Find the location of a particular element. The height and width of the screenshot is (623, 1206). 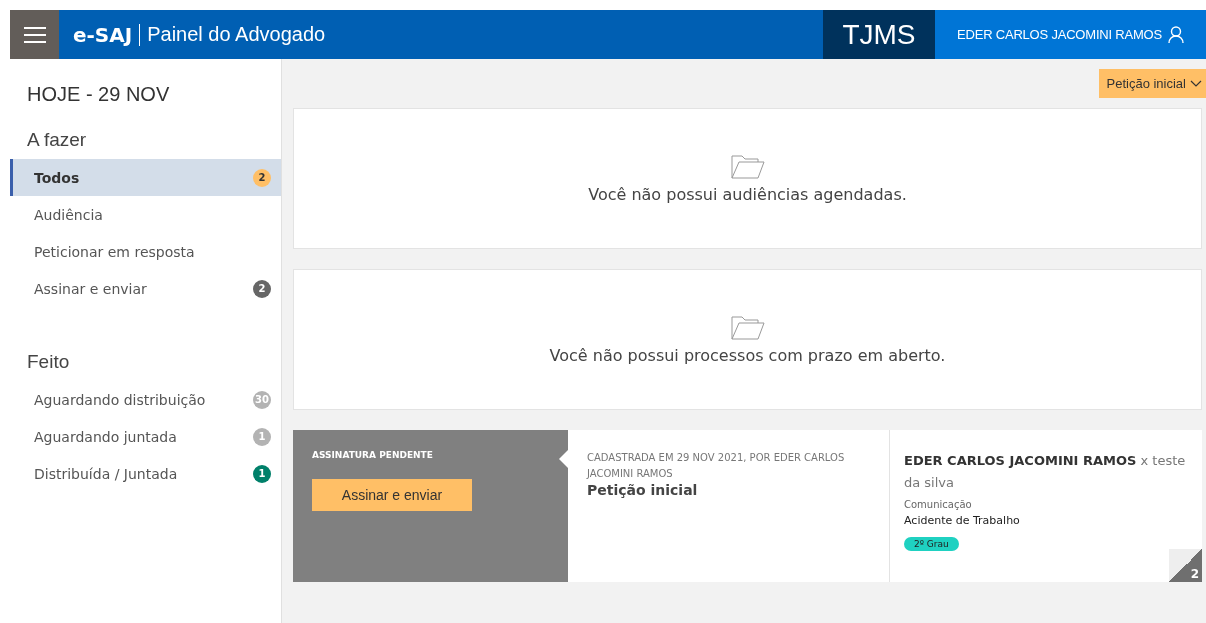

count-badge: 30 is located at coordinates (262, 399).